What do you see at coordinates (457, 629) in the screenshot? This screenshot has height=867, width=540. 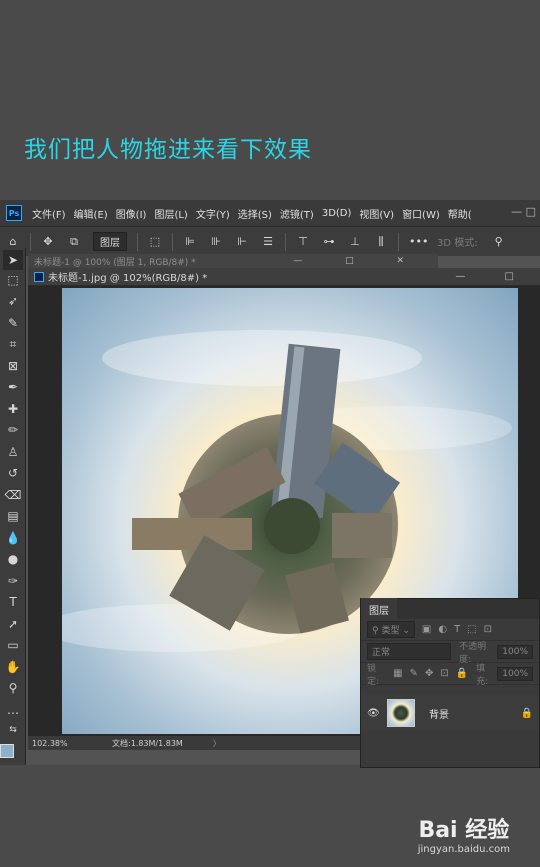 I see `filter-type-icon: T` at bounding box center [457, 629].